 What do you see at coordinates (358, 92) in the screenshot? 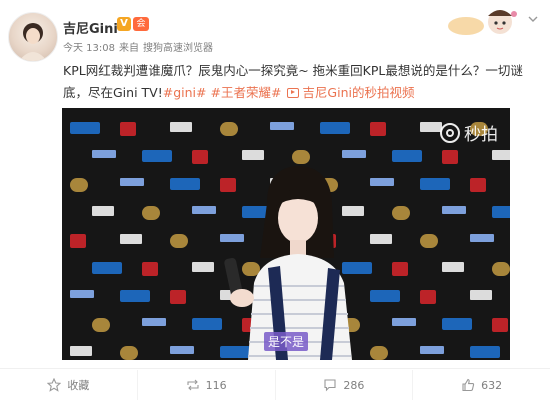
I see `video-link-label: 吉尼Gini的秒拍视频` at bounding box center [358, 92].